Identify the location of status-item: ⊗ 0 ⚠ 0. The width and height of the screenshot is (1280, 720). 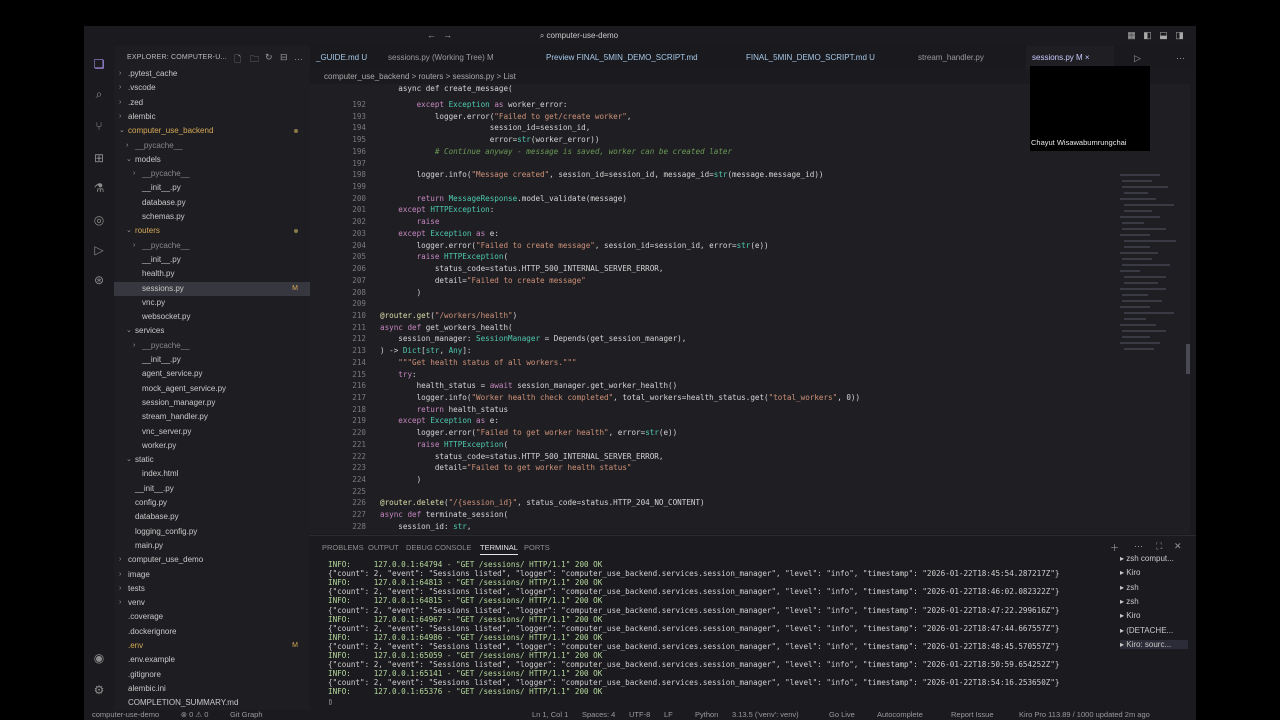
(195, 715).